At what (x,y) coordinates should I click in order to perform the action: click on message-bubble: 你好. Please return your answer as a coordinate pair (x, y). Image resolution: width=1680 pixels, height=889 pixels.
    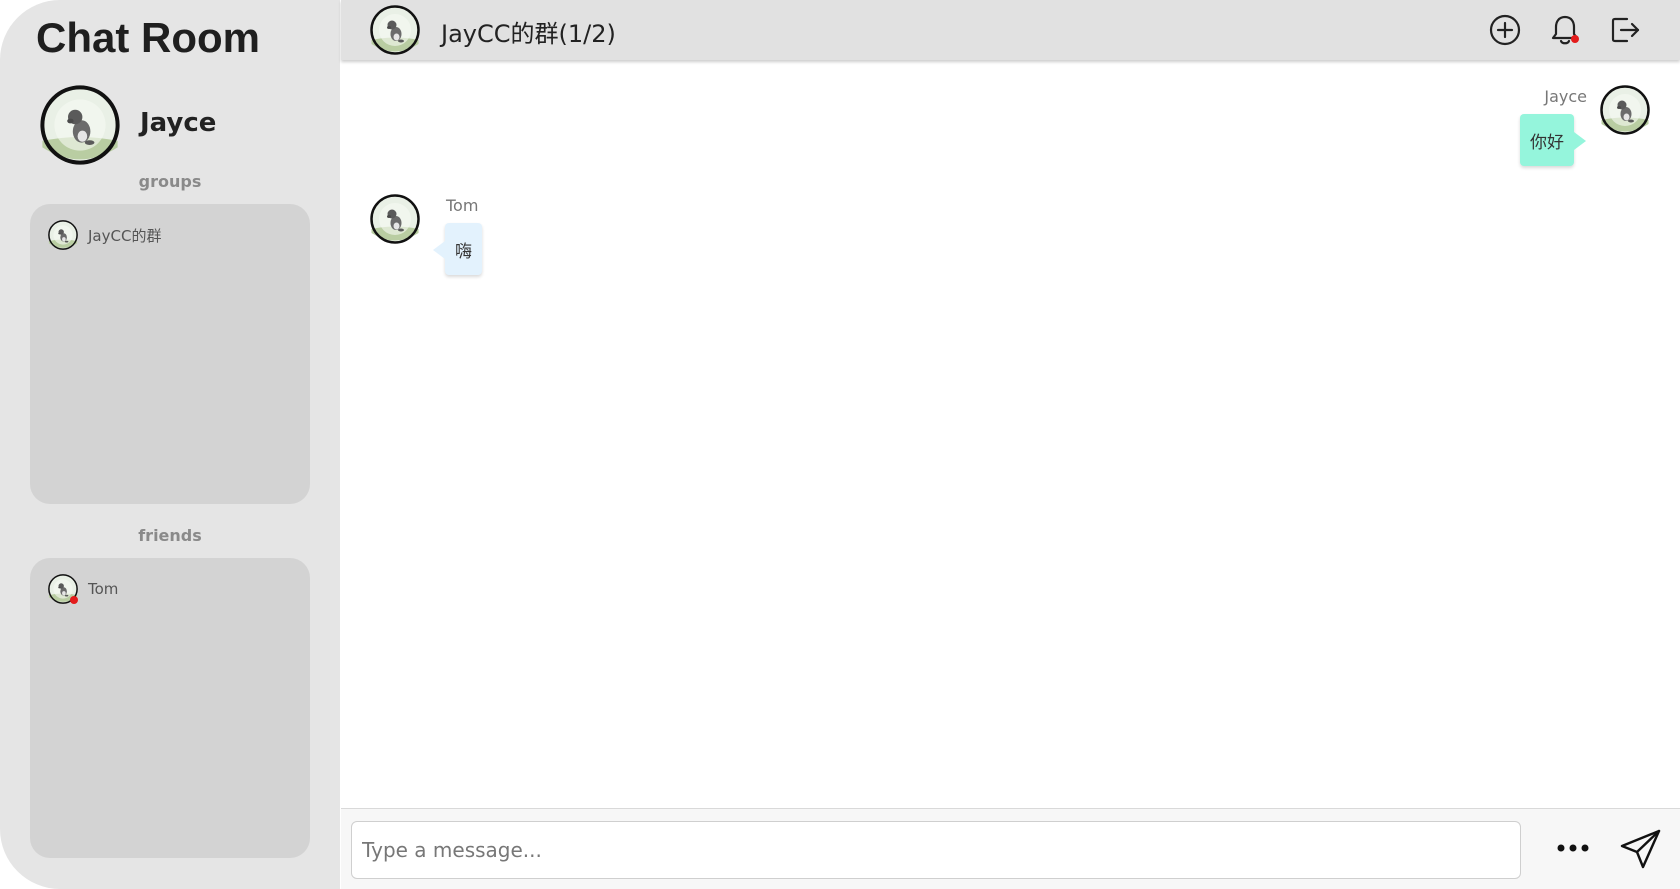
    Looking at the image, I should click on (1553, 140).